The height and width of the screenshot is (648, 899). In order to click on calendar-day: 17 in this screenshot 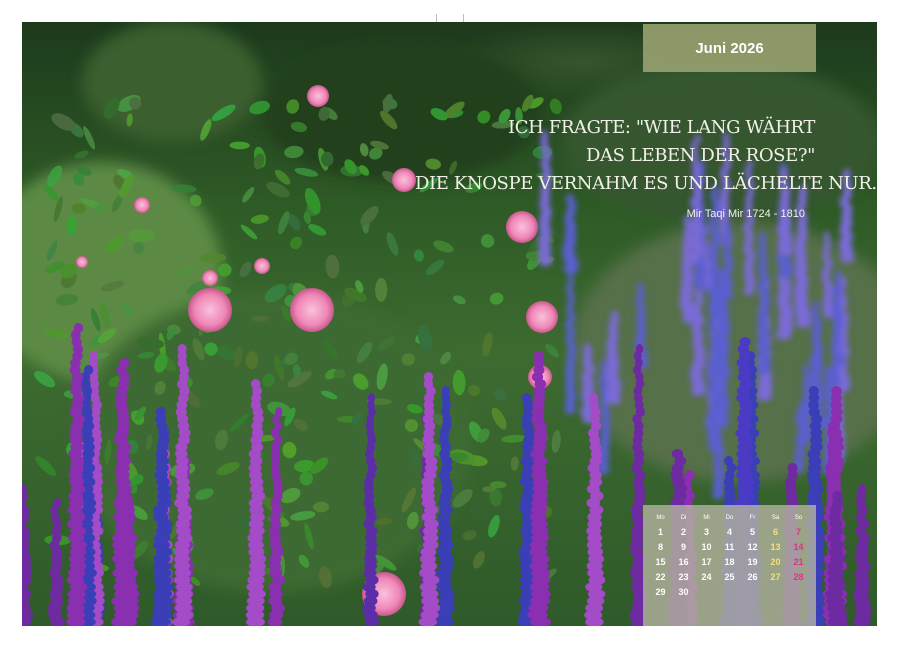, I will do `click(706, 562)`.